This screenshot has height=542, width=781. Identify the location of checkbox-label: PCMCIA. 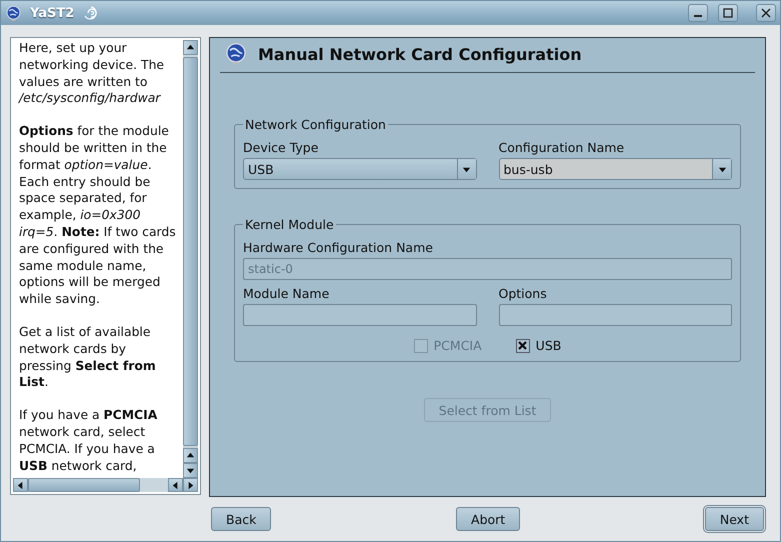
(458, 345).